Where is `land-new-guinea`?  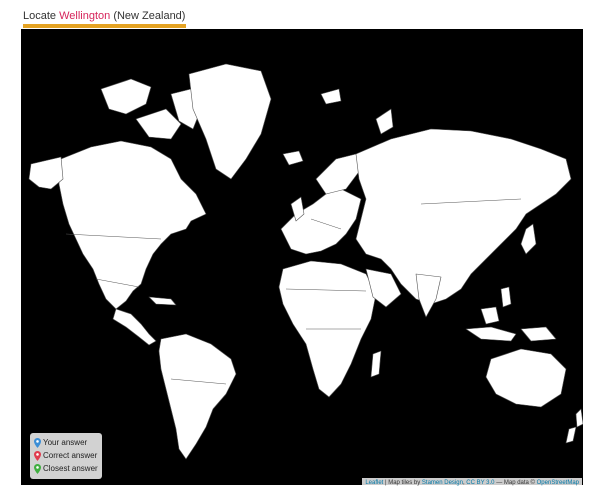
land-new-guinea is located at coordinates (538, 334).